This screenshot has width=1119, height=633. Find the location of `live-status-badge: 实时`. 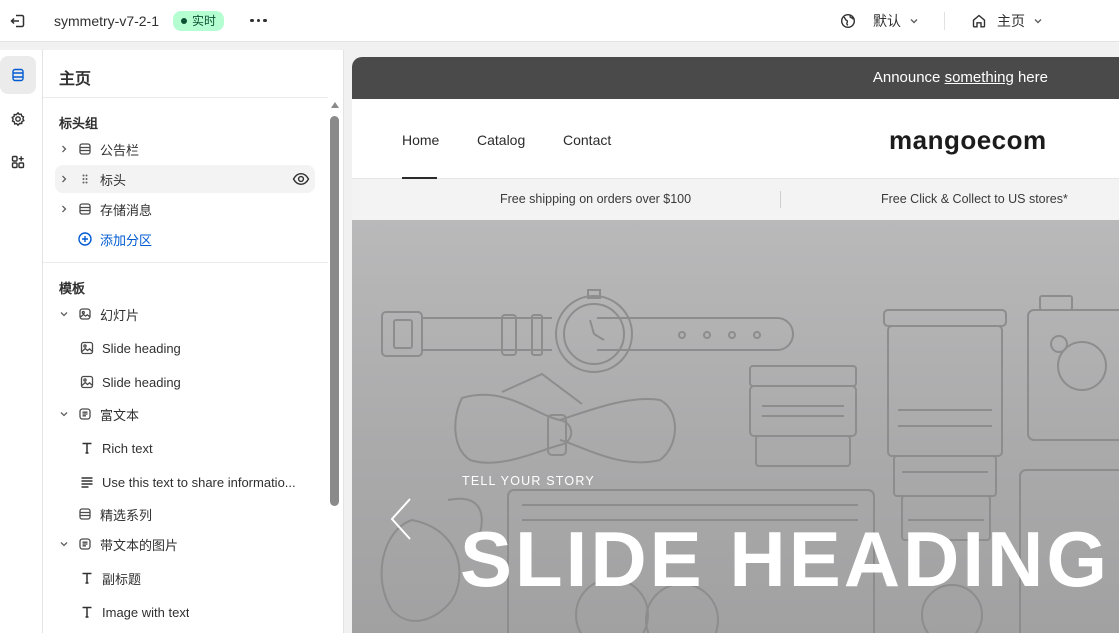

live-status-badge: 实时 is located at coordinates (199, 20).